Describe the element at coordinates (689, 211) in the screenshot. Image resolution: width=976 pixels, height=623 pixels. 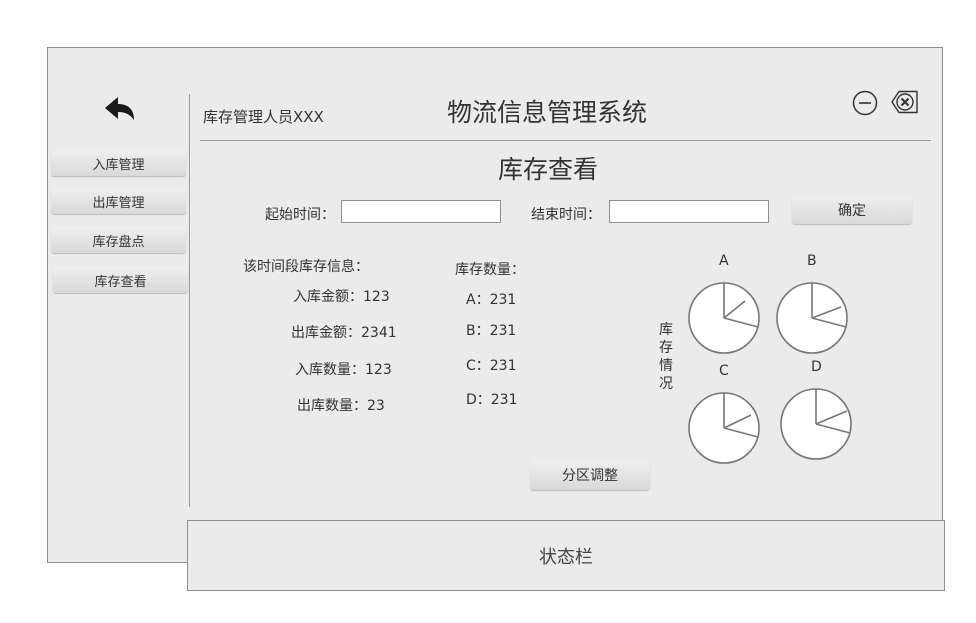
I see `end-time-input` at that location.